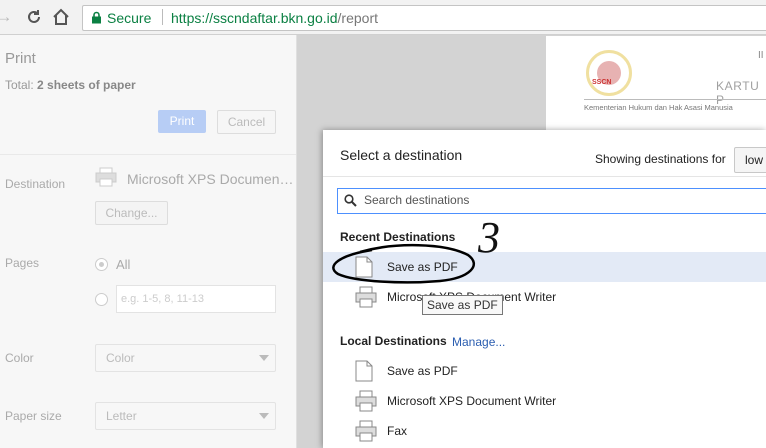 The image size is (766, 448). Describe the element at coordinates (544, 431) in the screenshot. I see `local-destination-fax: Fax` at that location.